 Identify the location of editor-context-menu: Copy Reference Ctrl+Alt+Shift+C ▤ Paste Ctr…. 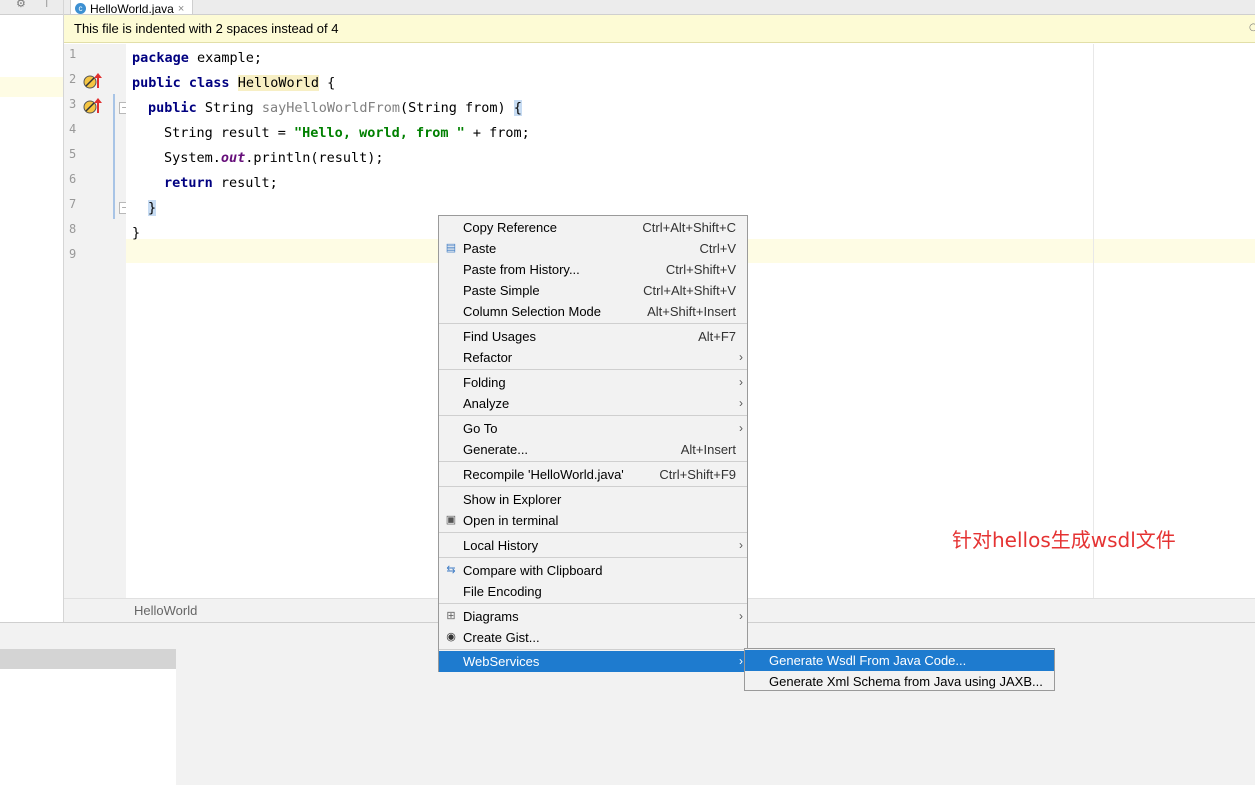
(593, 443).